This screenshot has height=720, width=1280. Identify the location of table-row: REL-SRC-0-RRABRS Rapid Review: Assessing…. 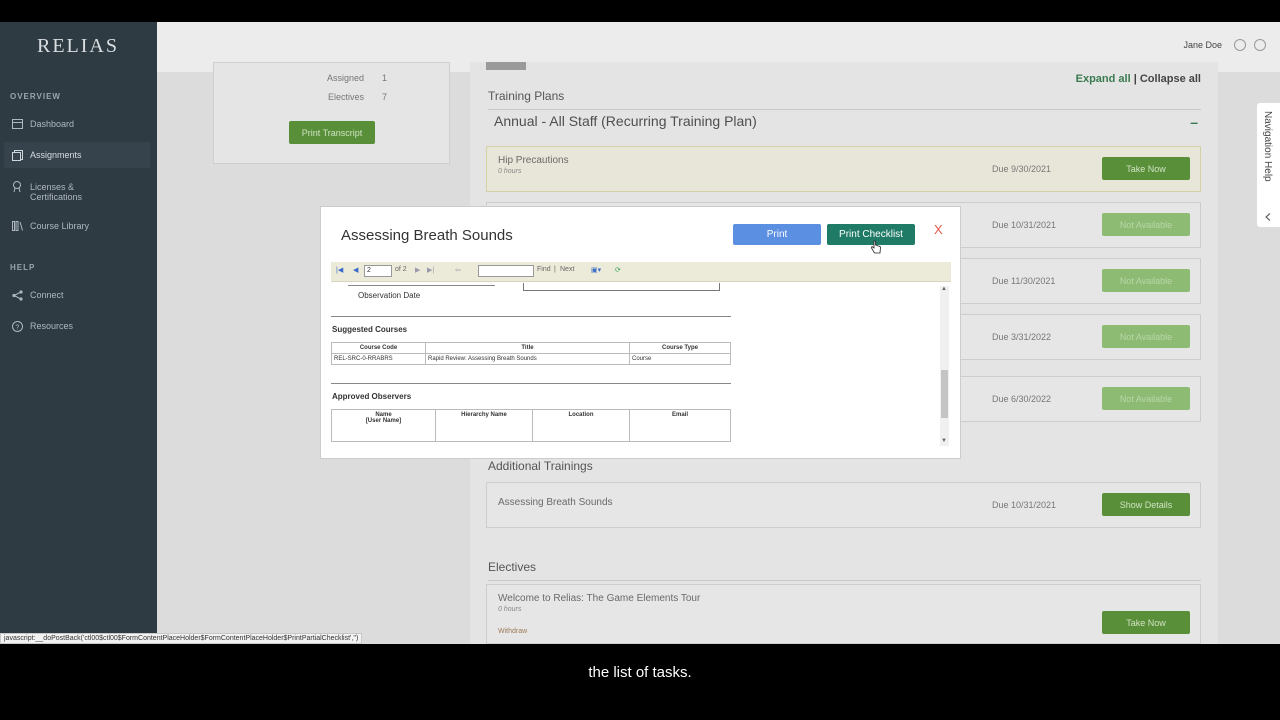
(531, 359).